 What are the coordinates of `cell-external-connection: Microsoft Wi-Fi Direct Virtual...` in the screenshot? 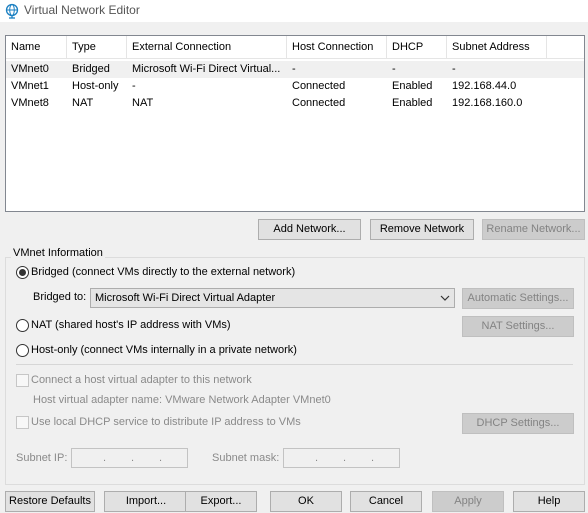 It's located at (206, 69).